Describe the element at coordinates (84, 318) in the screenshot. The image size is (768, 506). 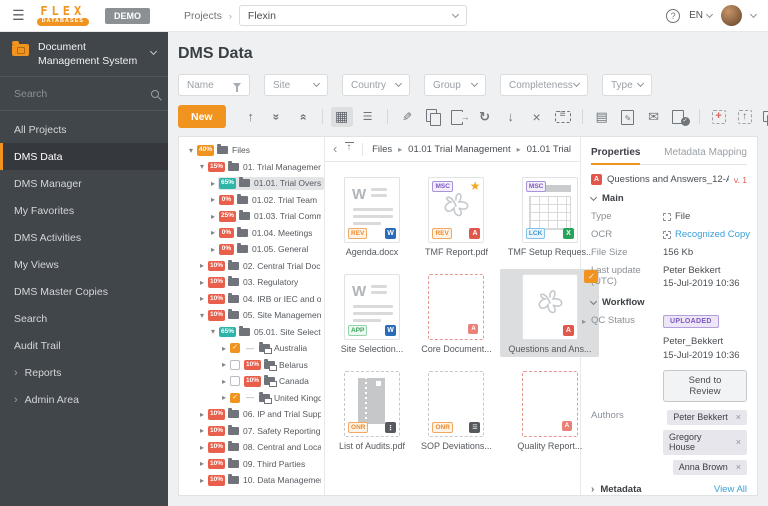
I see `sidebar-item-search: Search` at that location.